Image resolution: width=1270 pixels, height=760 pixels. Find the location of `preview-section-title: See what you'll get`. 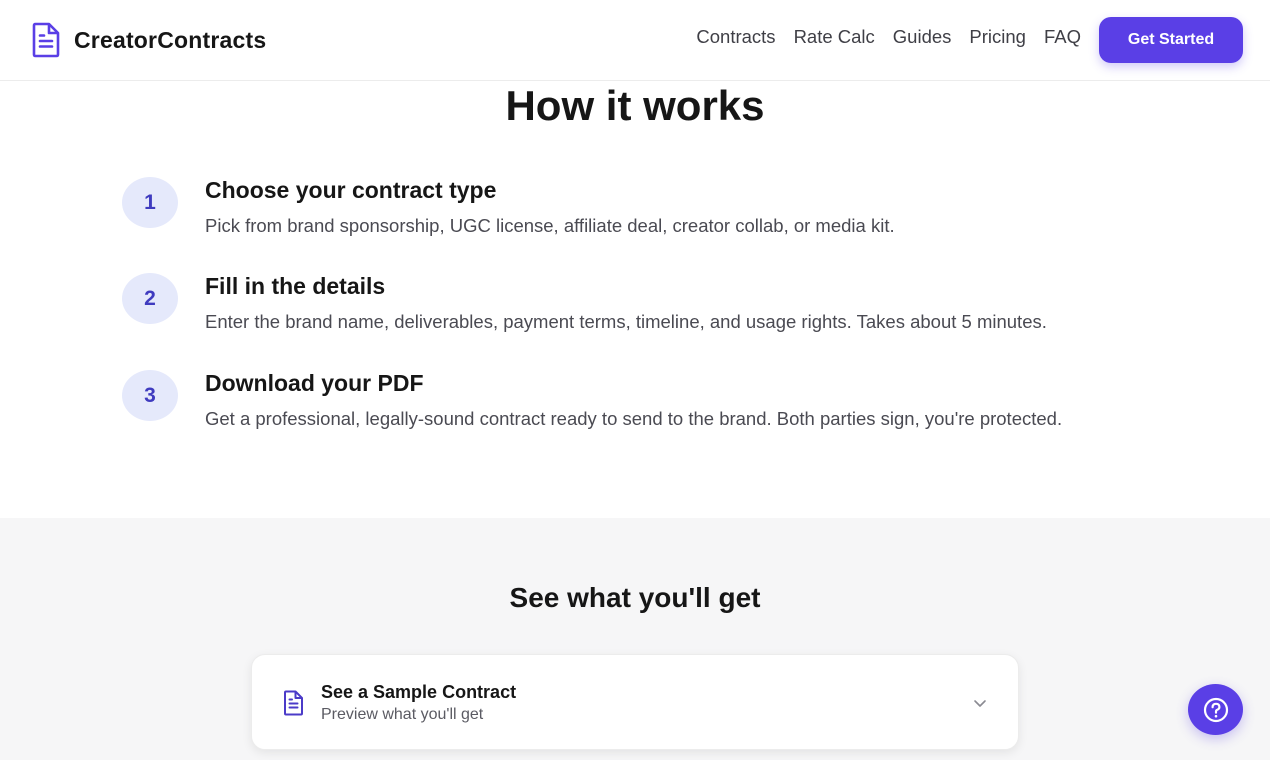

preview-section-title: See what you'll get is located at coordinates (635, 597).